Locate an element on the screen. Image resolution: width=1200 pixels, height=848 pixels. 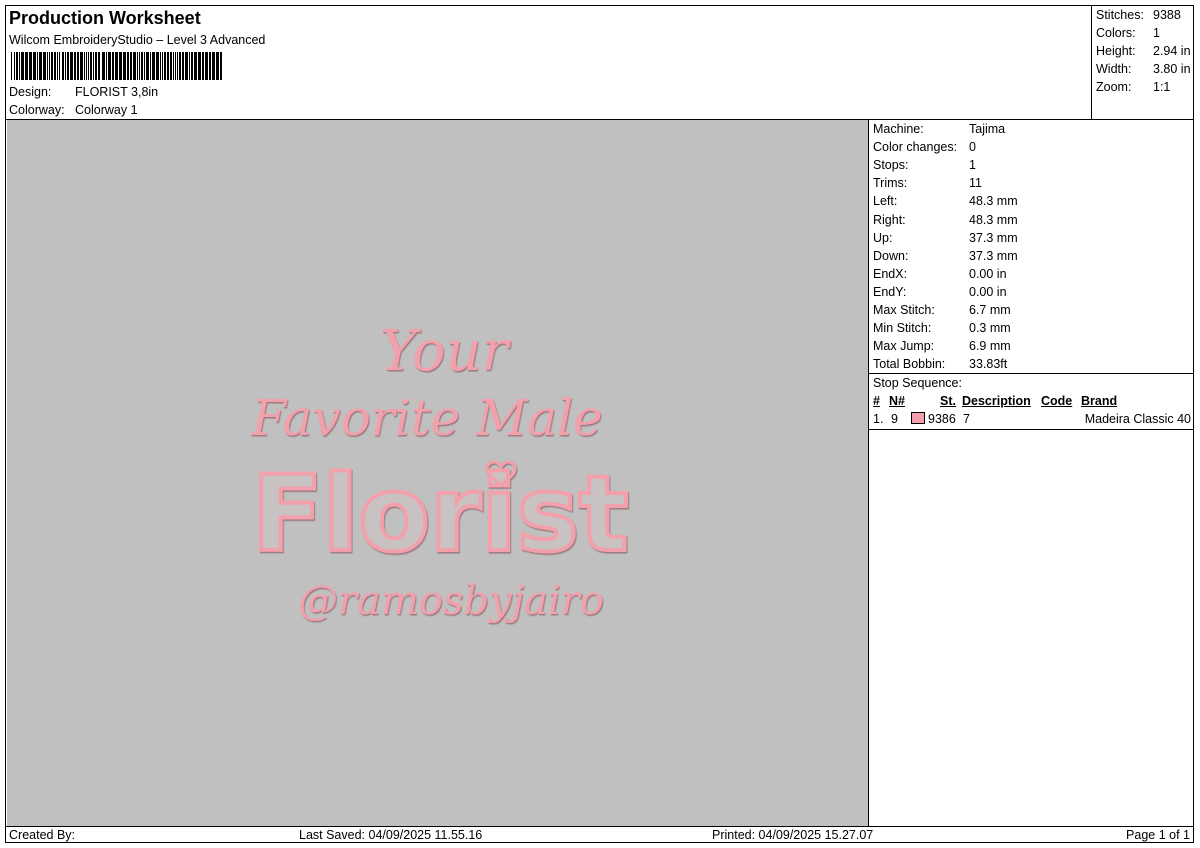
colorway-value: Colorway 1 is located at coordinates (106, 110).